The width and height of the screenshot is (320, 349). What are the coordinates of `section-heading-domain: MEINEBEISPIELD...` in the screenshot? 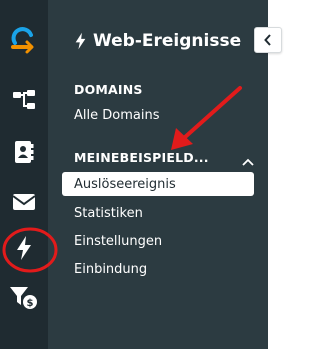 It's located at (141, 157).